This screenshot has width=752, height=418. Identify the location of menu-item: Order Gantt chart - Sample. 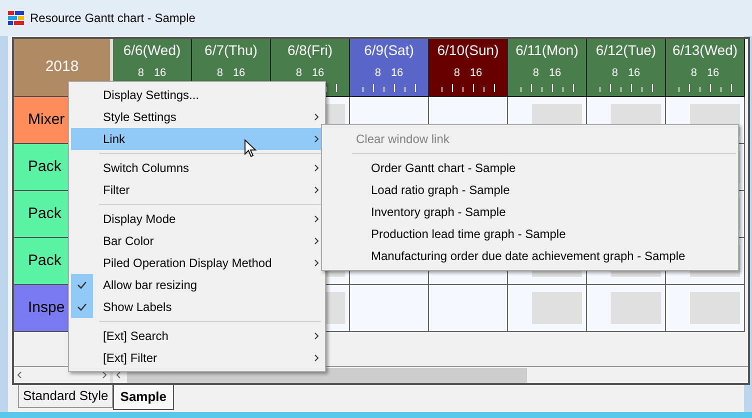
(530, 168).